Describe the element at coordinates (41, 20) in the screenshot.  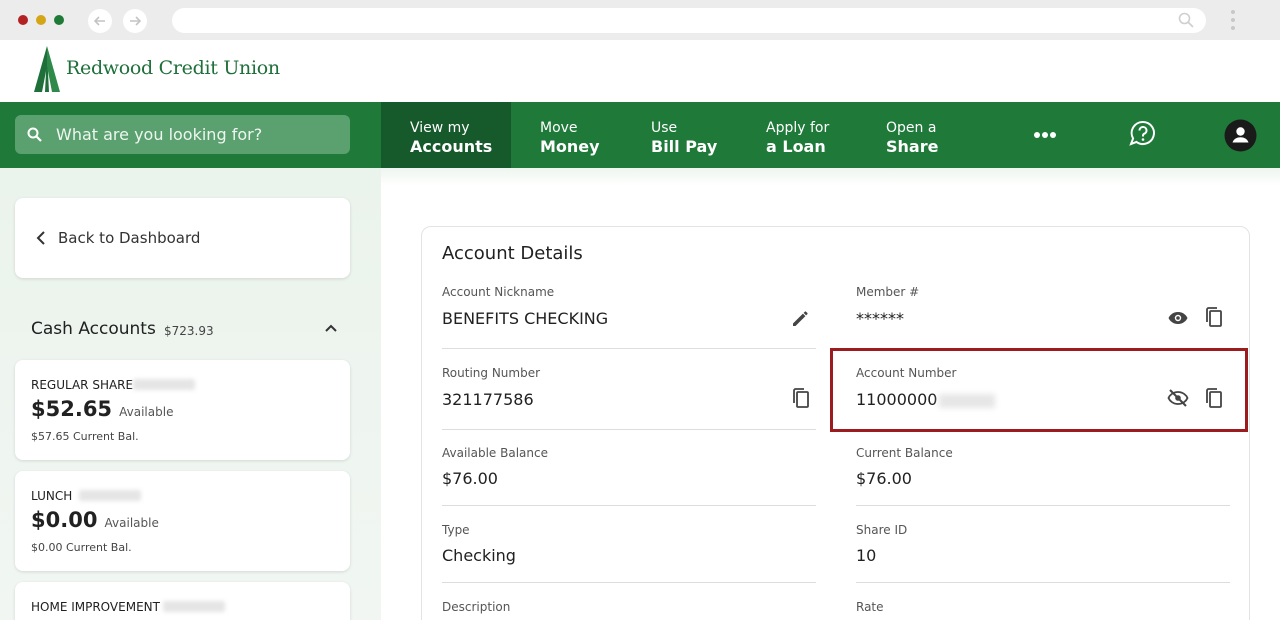
I see `window-minimize-button` at that location.